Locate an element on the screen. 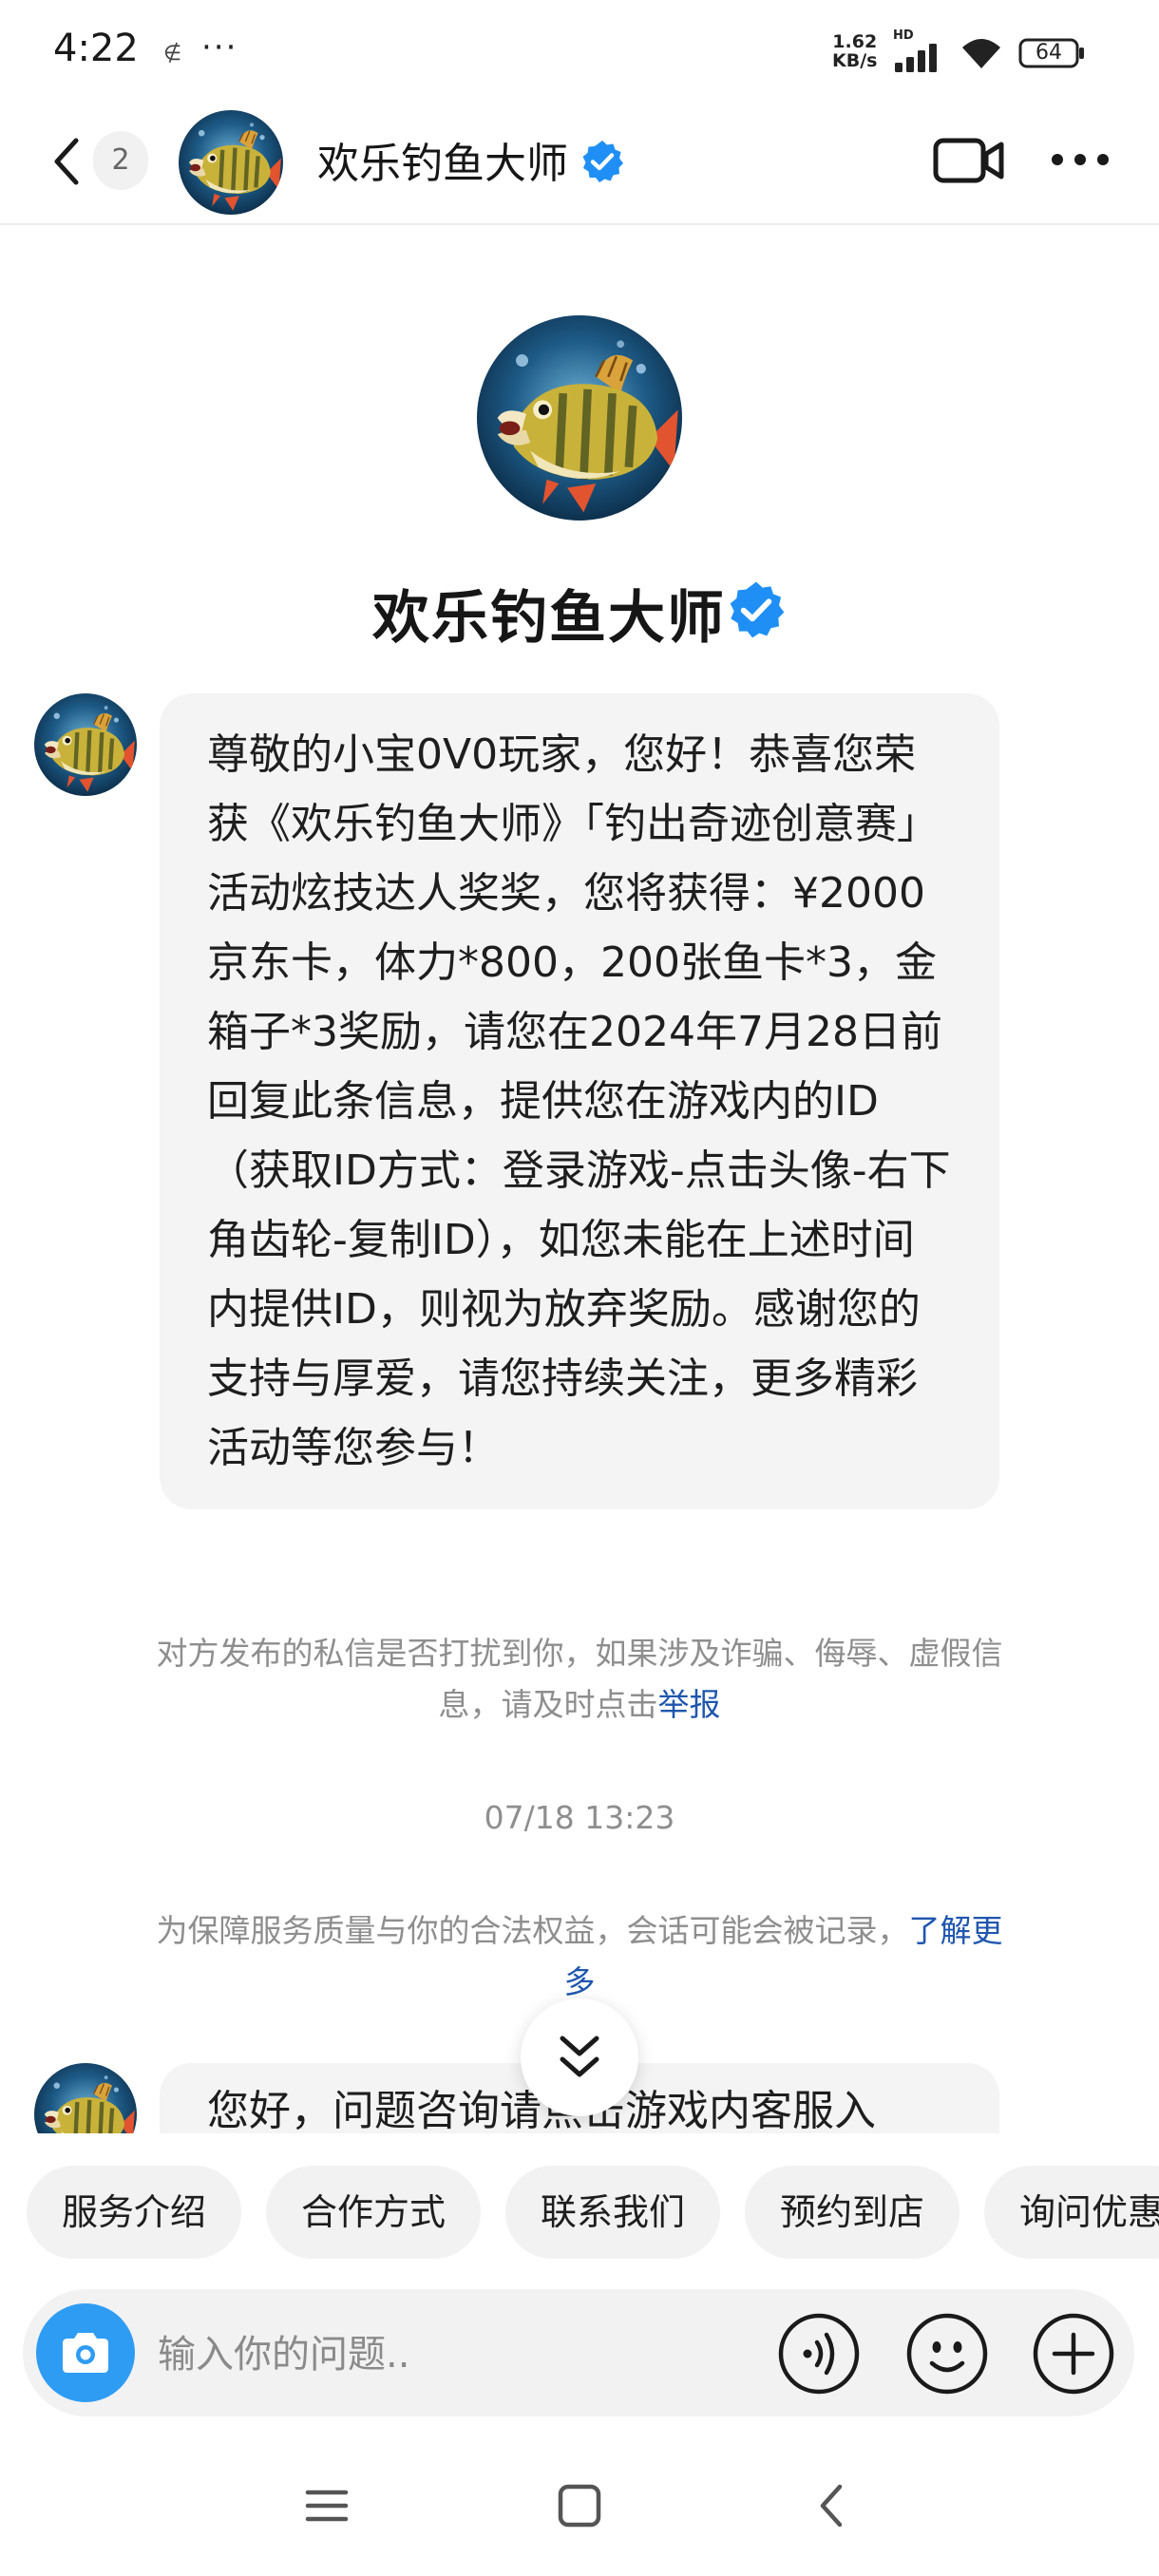  double-chevron-down-icon is located at coordinates (579, 2056).